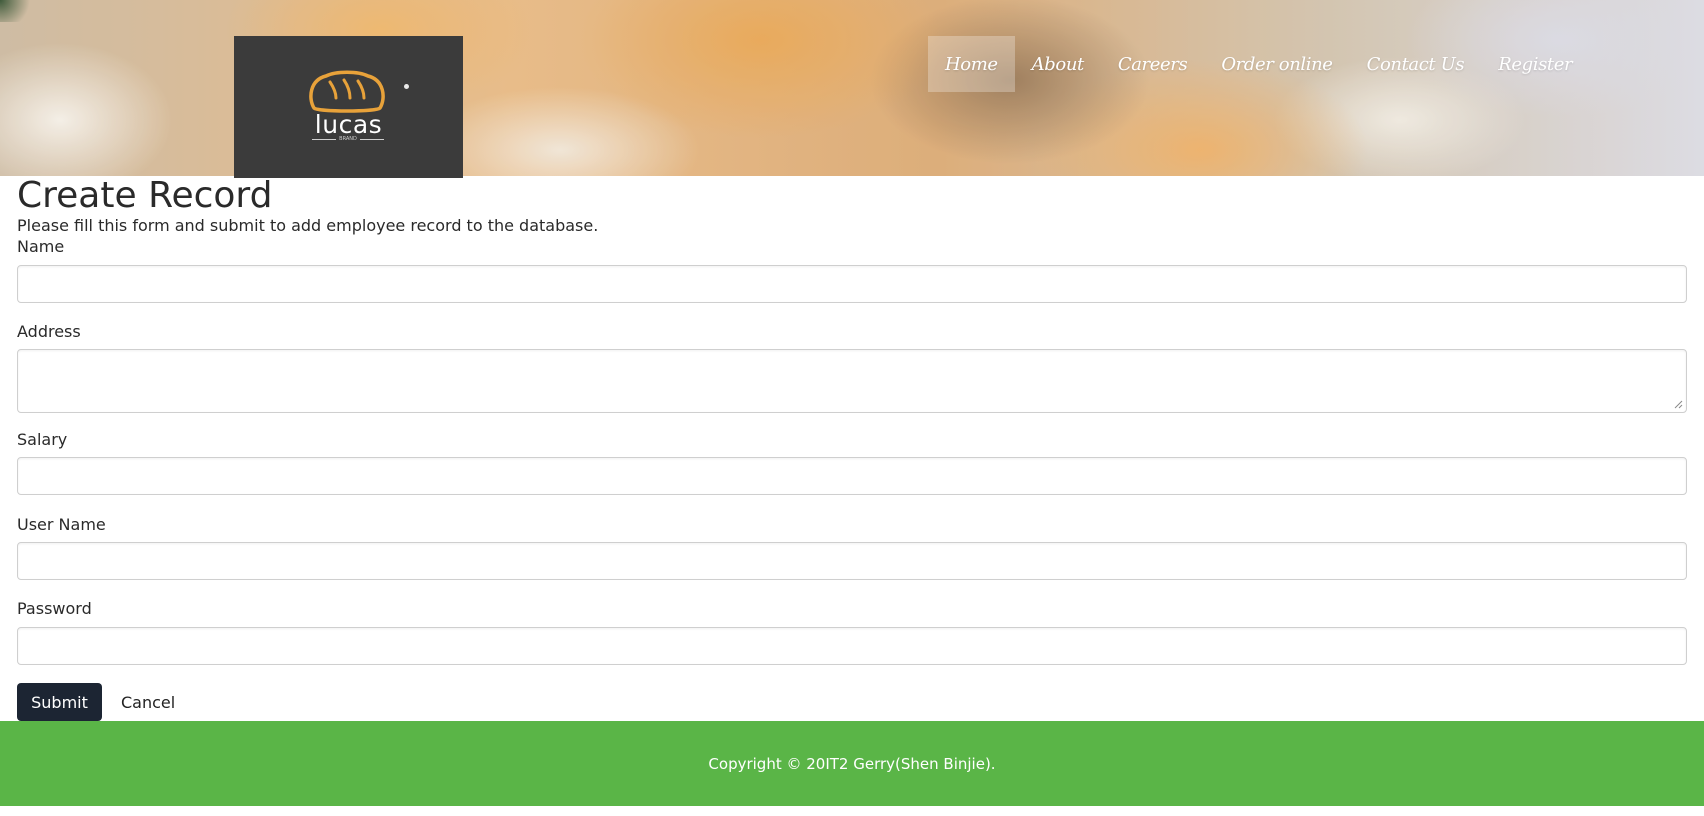 The image size is (1704, 816). Describe the element at coordinates (42, 439) in the screenshot. I see `salary-label: Salary` at that location.